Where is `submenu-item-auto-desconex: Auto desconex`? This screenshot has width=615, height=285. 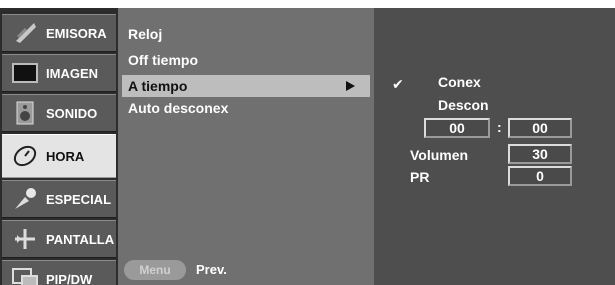 submenu-item-auto-desconex: Auto desconex is located at coordinates (178, 108).